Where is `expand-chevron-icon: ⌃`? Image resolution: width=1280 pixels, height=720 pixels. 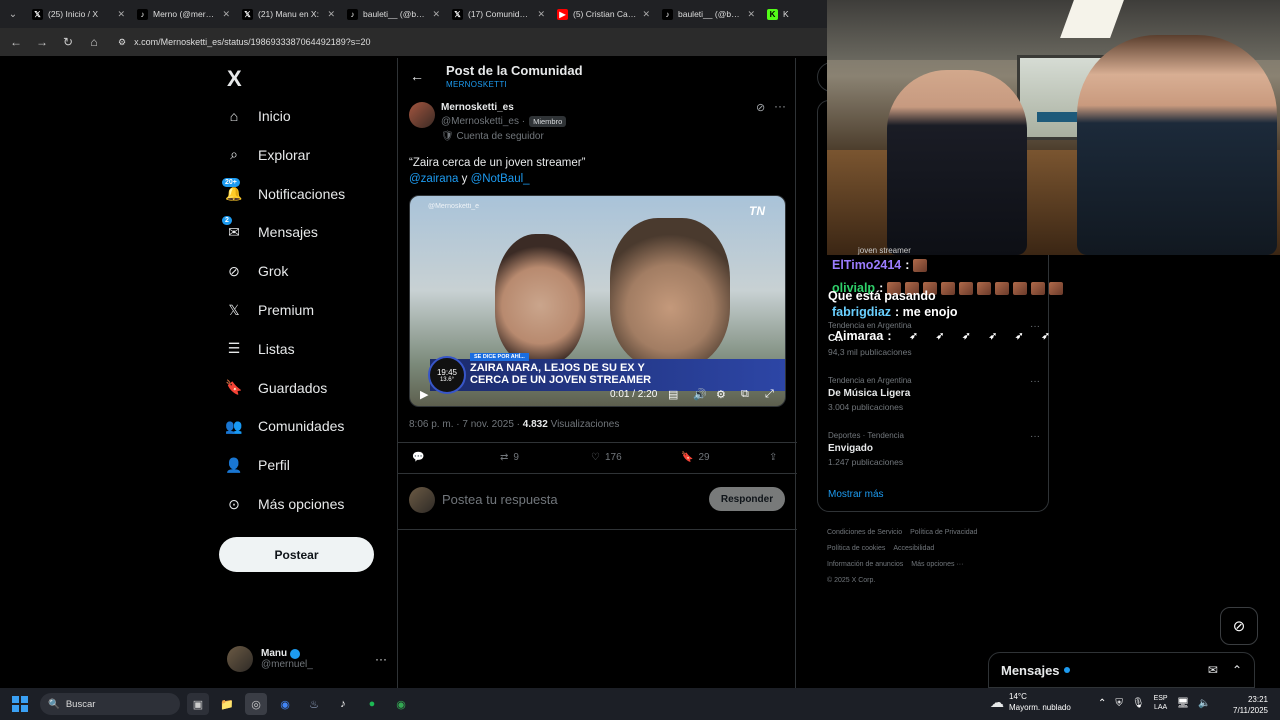 expand-chevron-icon: ⌃ is located at coordinates (1237, 670).